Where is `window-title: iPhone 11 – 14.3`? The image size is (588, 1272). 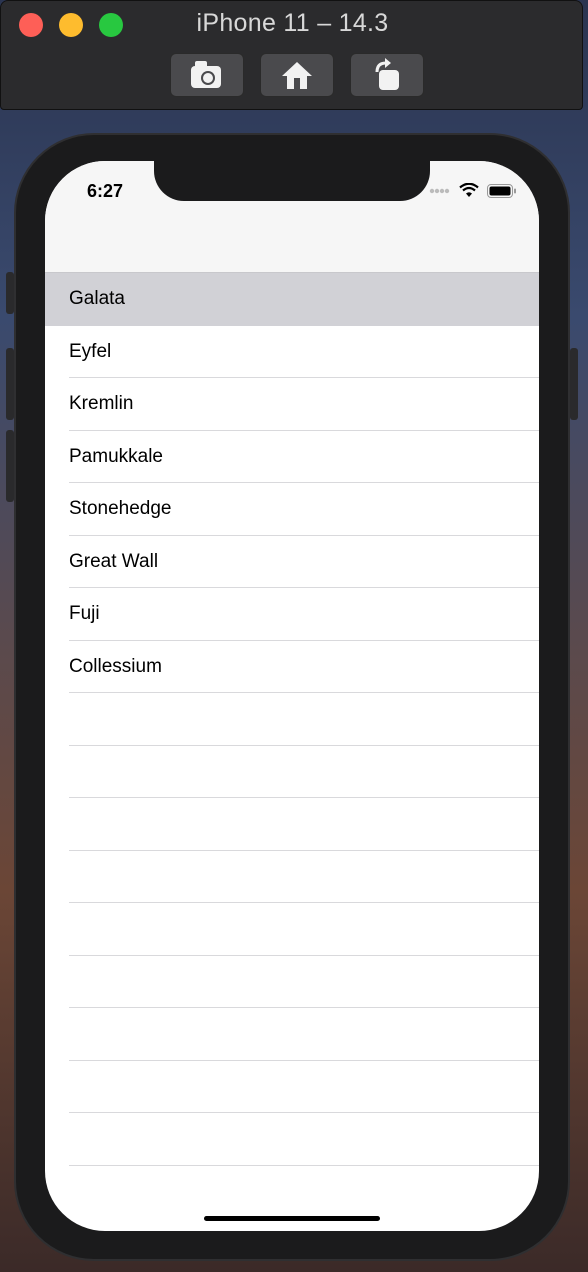
window-title: iPhone 11 – 14.3 is located at coordinates (292, 23).